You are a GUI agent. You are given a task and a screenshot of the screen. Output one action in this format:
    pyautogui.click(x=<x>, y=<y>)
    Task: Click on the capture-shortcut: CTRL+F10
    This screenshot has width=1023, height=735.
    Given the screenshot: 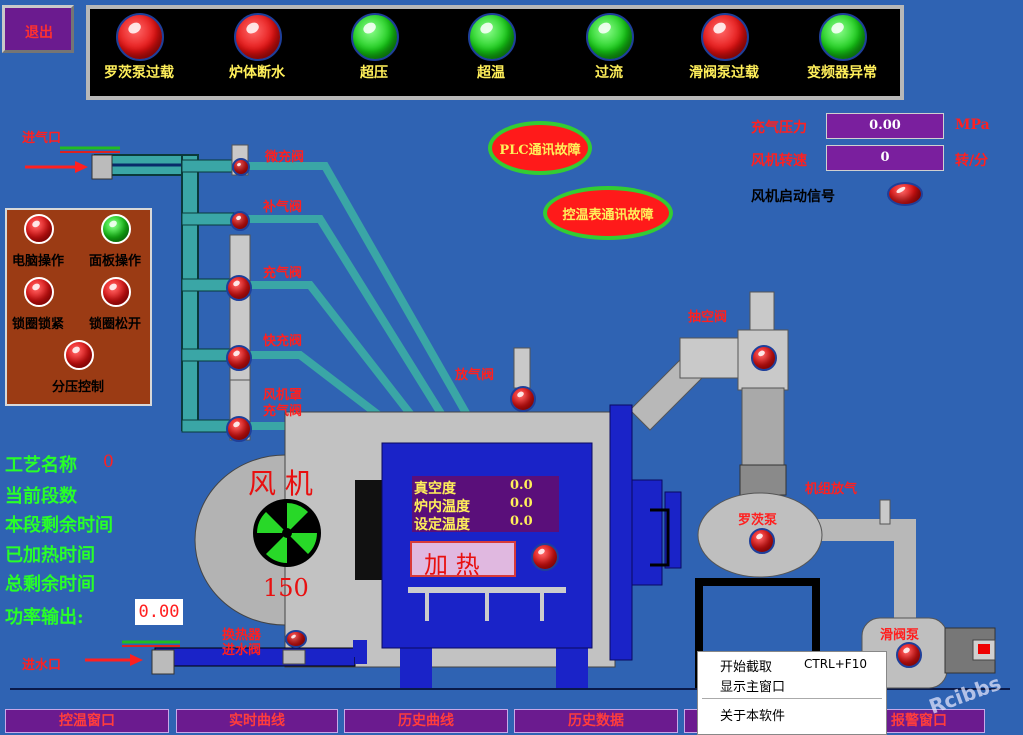 What is the action you would take?
    pyautogui.click(x=835, y=664)
    